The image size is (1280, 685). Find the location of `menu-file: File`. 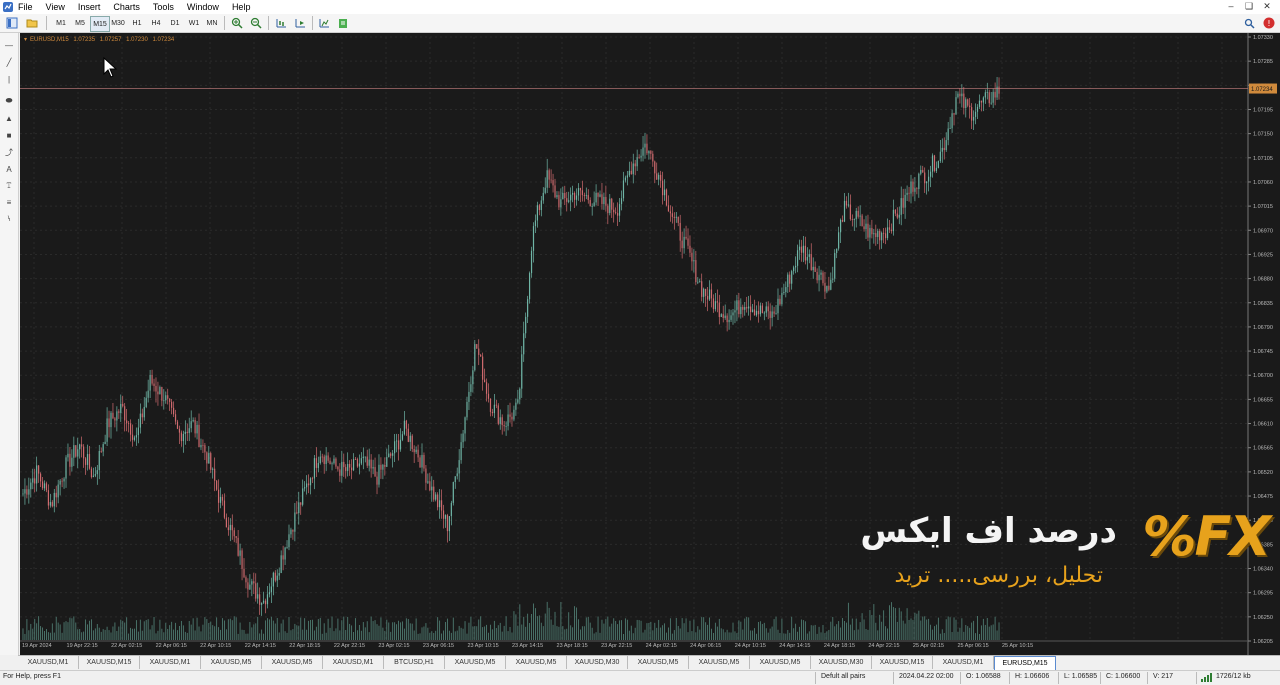

menu-file: File is located at coordinates (25, 7).